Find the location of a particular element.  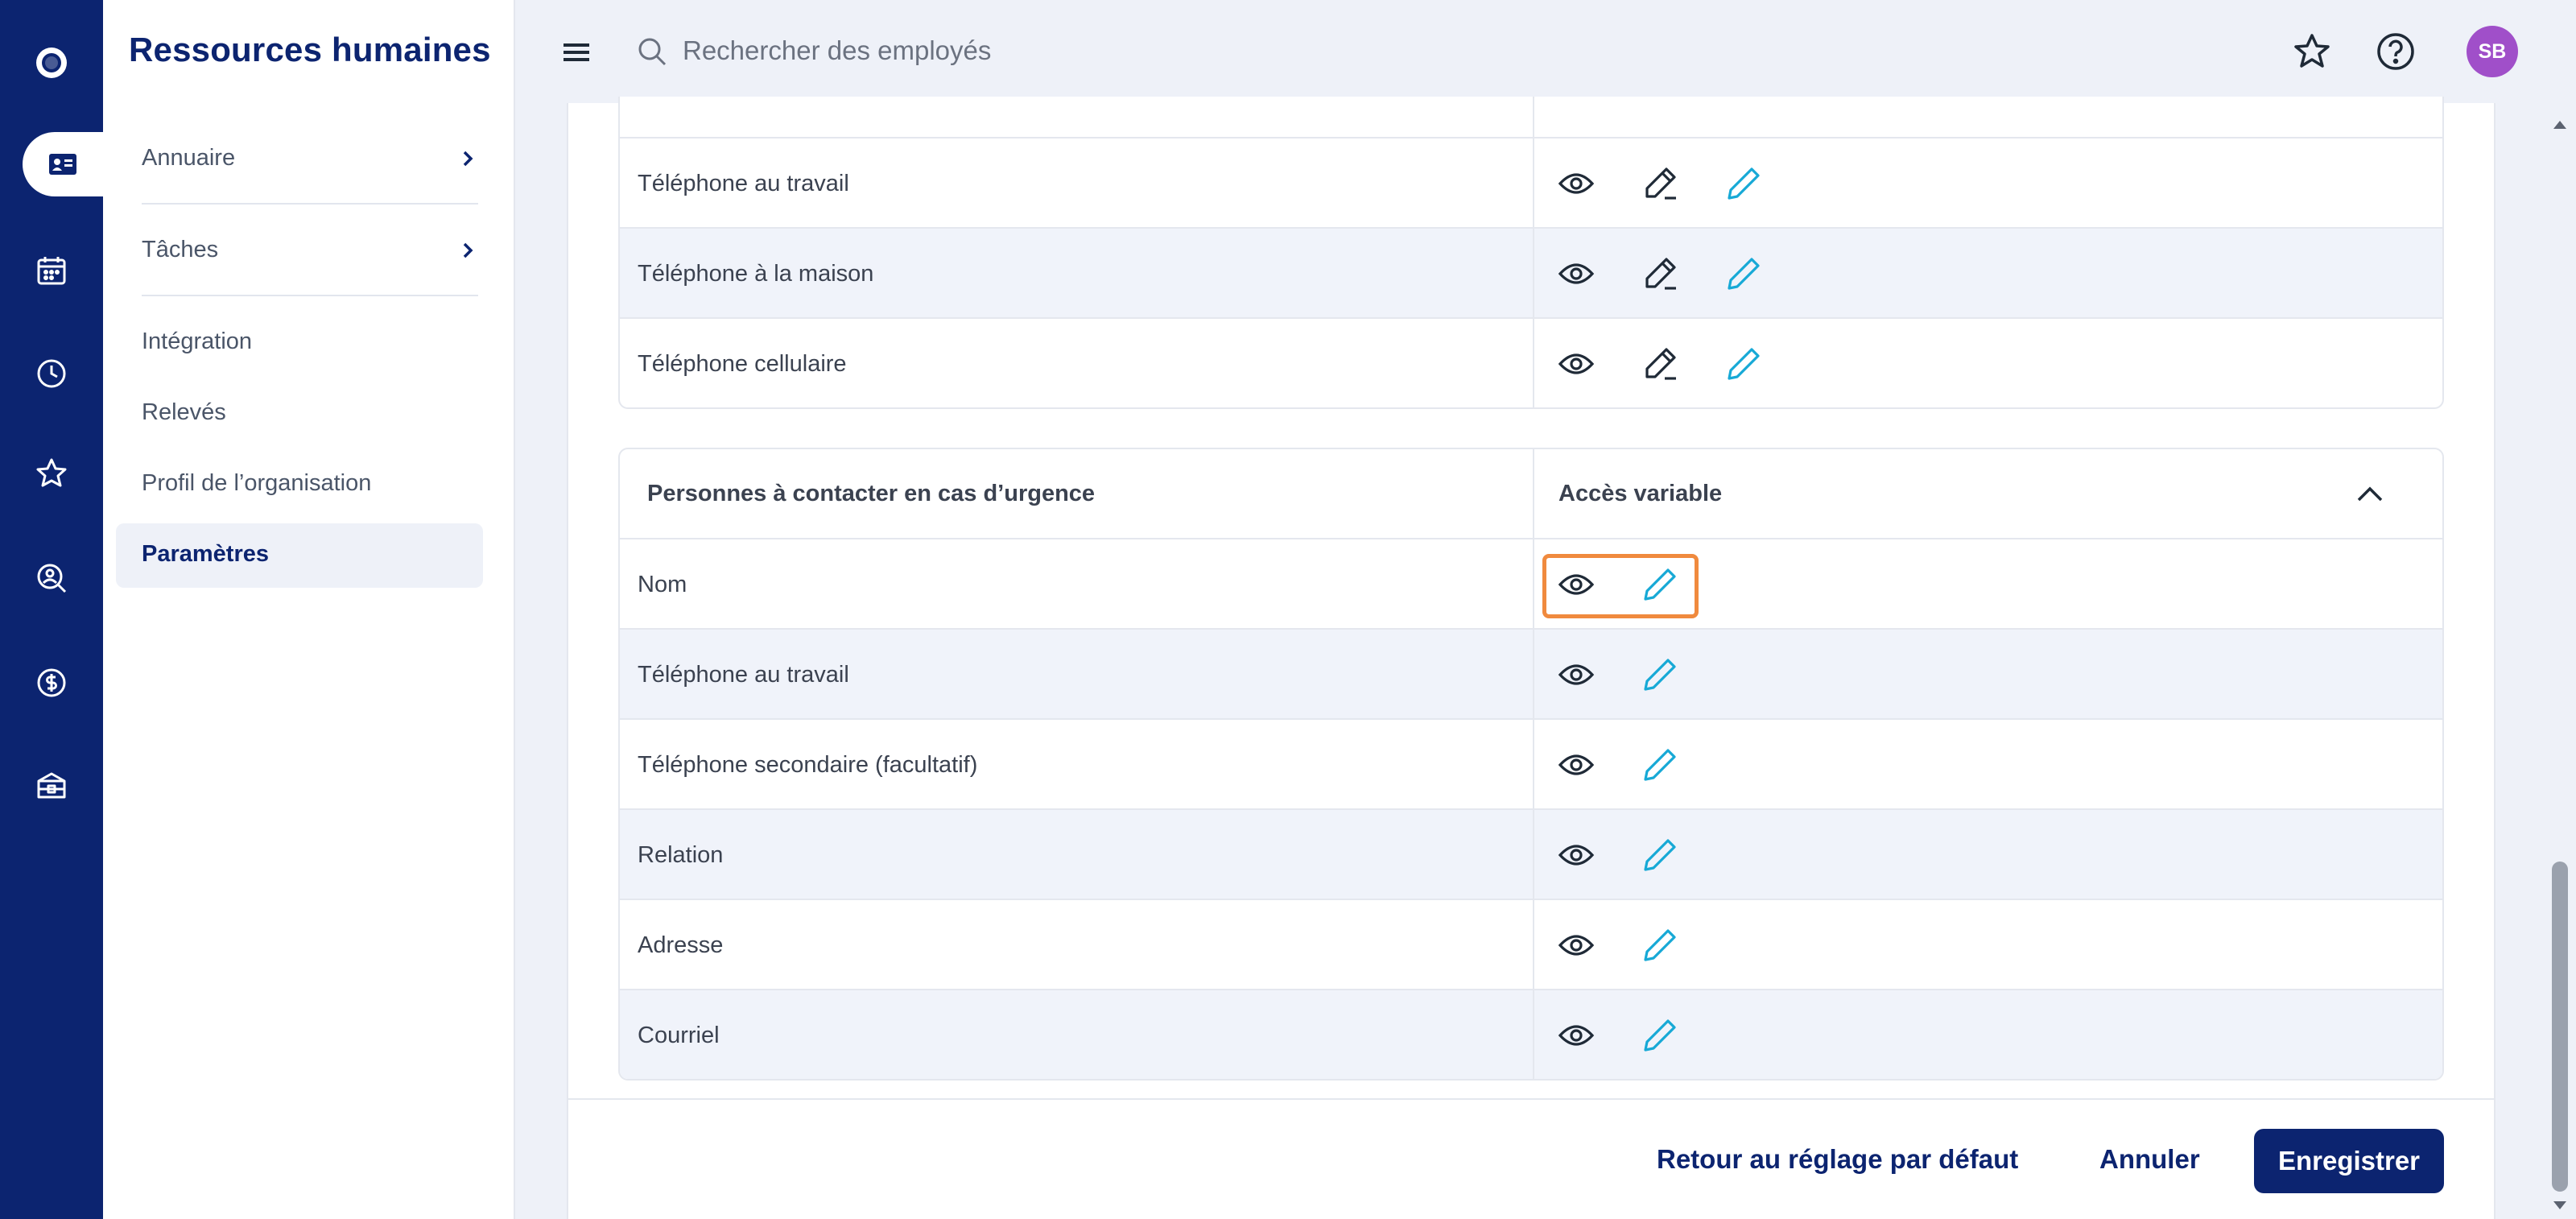

access-column-header: Accès variable is located at coordinates (1640, 494).